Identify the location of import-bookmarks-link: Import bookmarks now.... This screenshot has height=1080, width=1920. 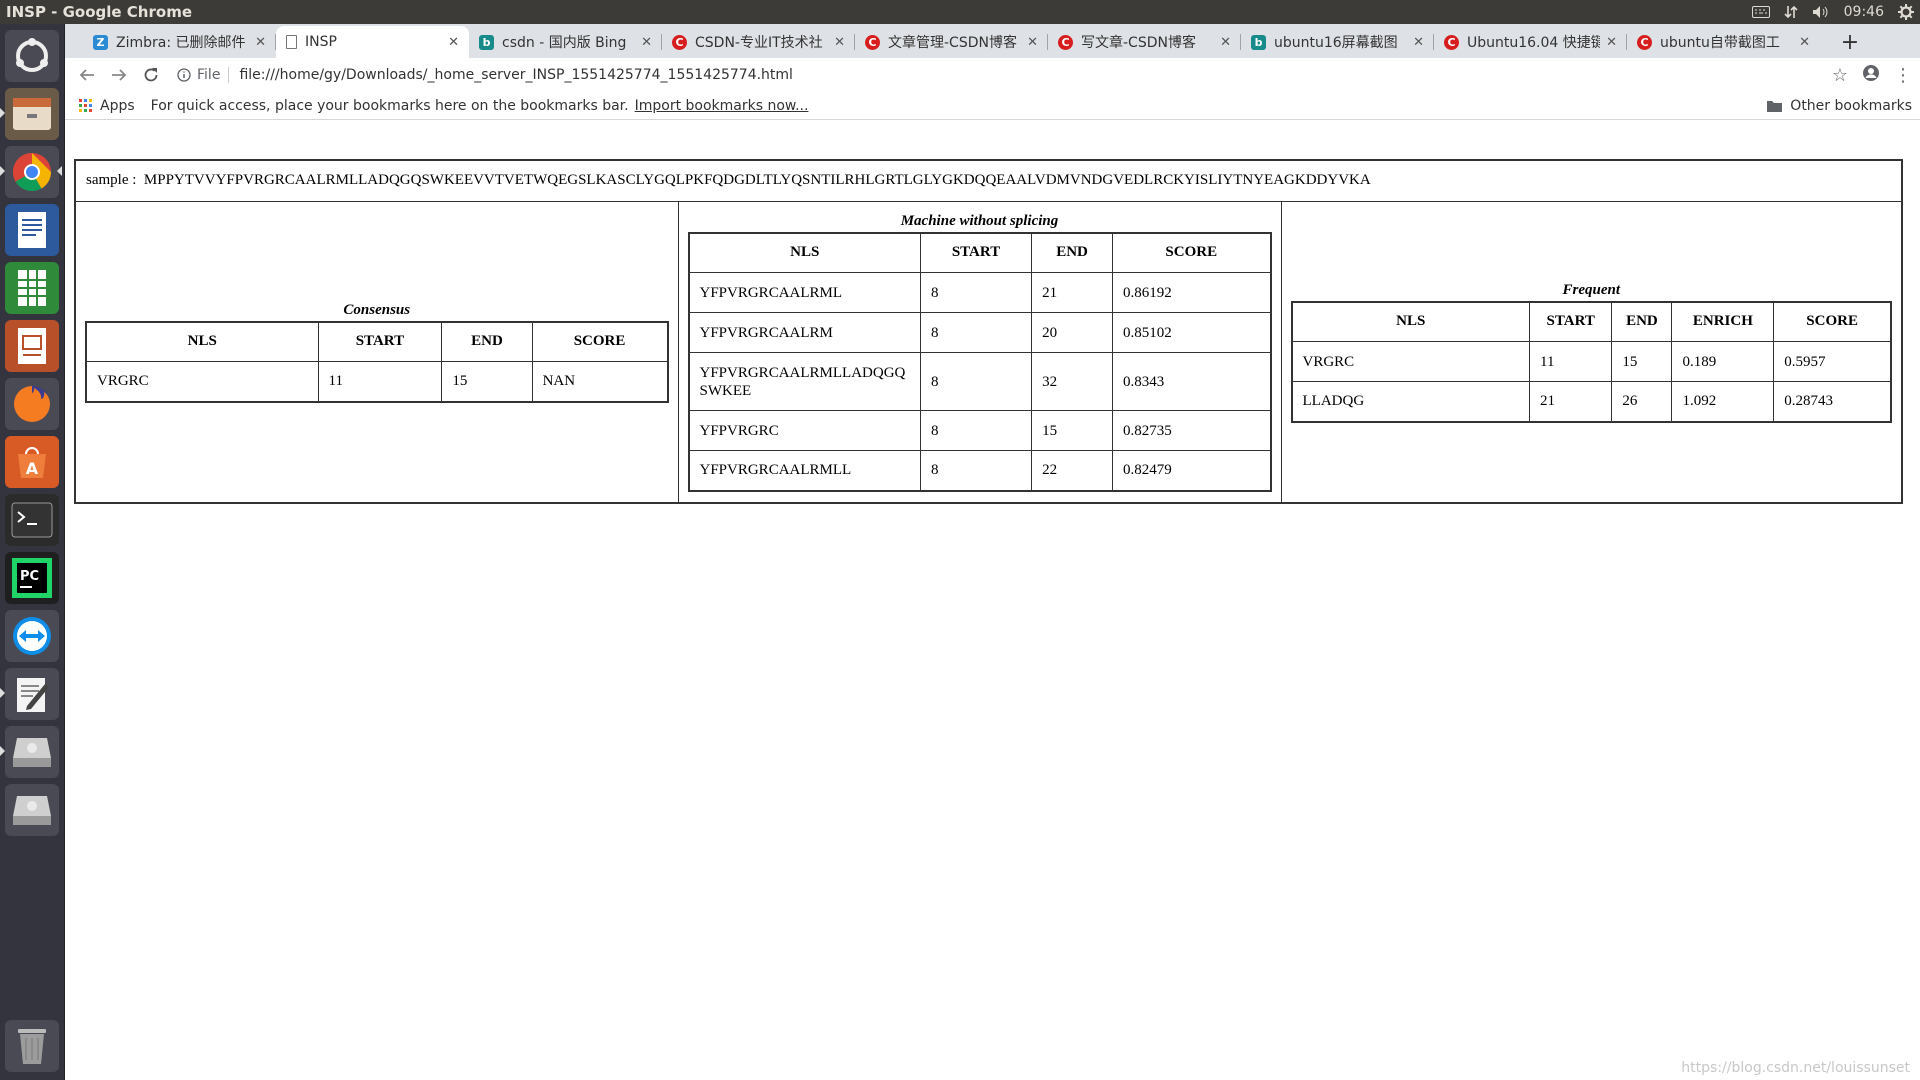
(722, 106).